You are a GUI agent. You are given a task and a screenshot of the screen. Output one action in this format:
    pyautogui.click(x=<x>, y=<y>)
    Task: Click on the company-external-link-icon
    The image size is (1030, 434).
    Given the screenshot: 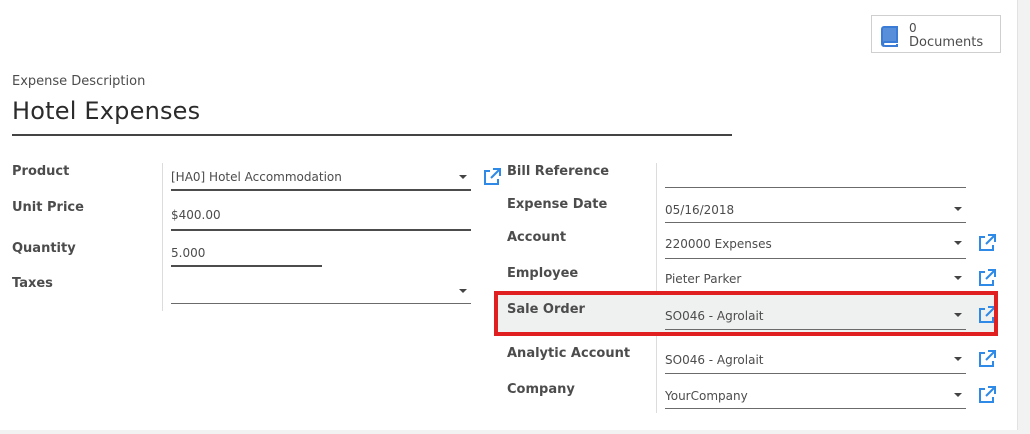 What is the action you would take?
    pyautogui.click(x=987, y=395)
    